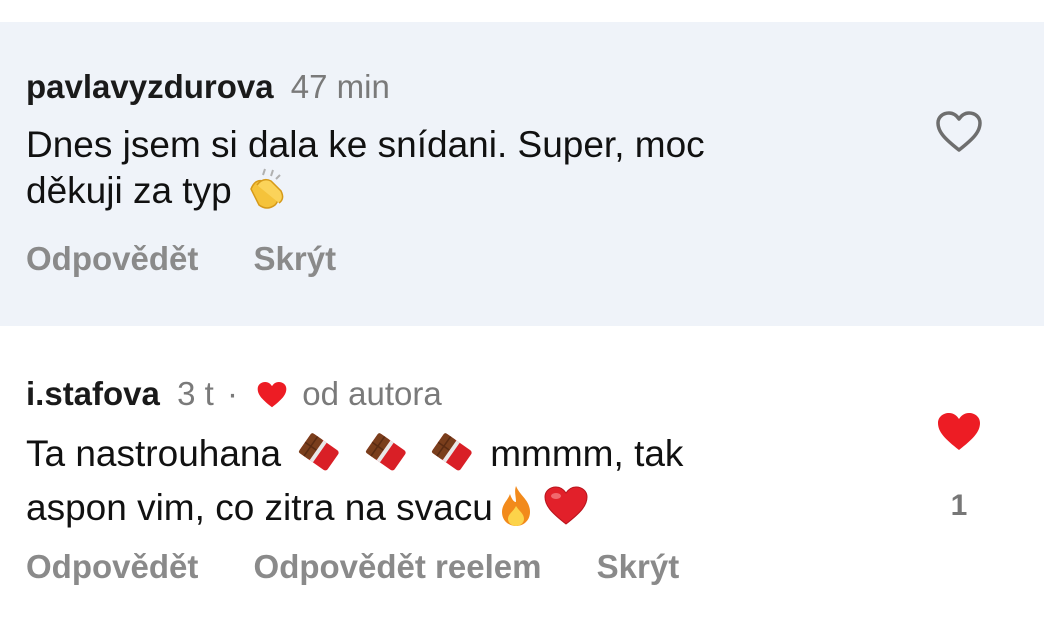  I want to click on reply-with-reel-button: Odpovědět reelem, so click(398, 566).